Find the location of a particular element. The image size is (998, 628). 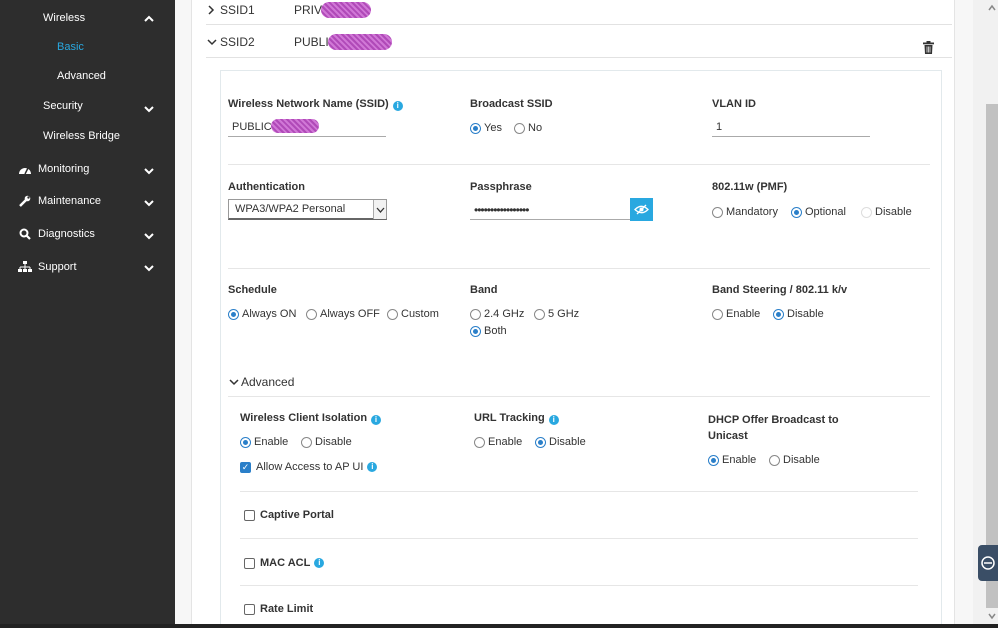

chat-icon is located at coordinates (988, 563).